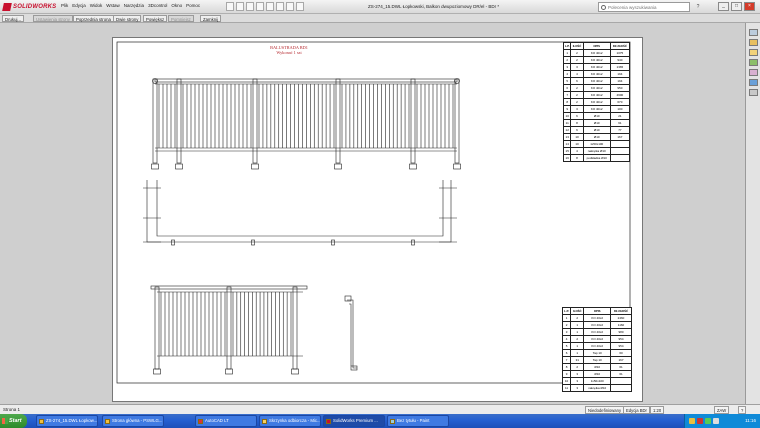  Describe the element at coordinates (290, 6) in the screenshot. I see `rebuild-icon` at that location.